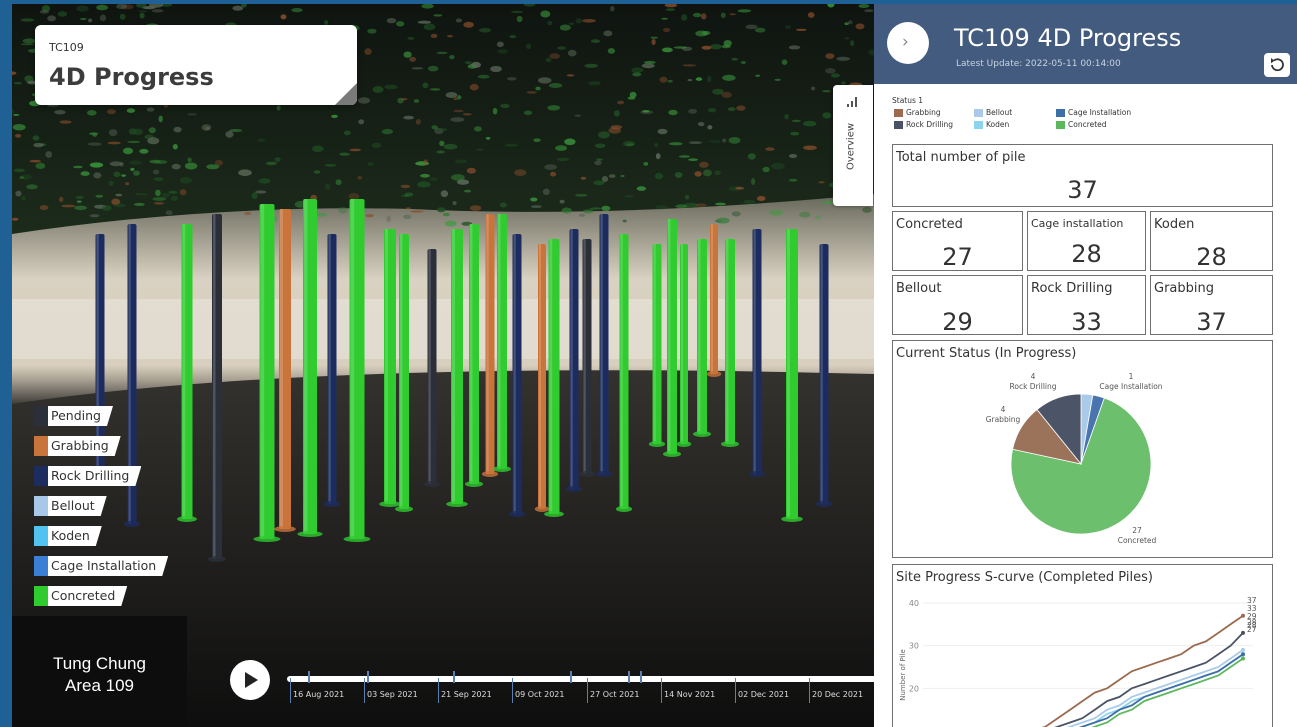 This screenshot has width=1297, height=727. I want to click on collapse-button: ›, so click(908, 43).